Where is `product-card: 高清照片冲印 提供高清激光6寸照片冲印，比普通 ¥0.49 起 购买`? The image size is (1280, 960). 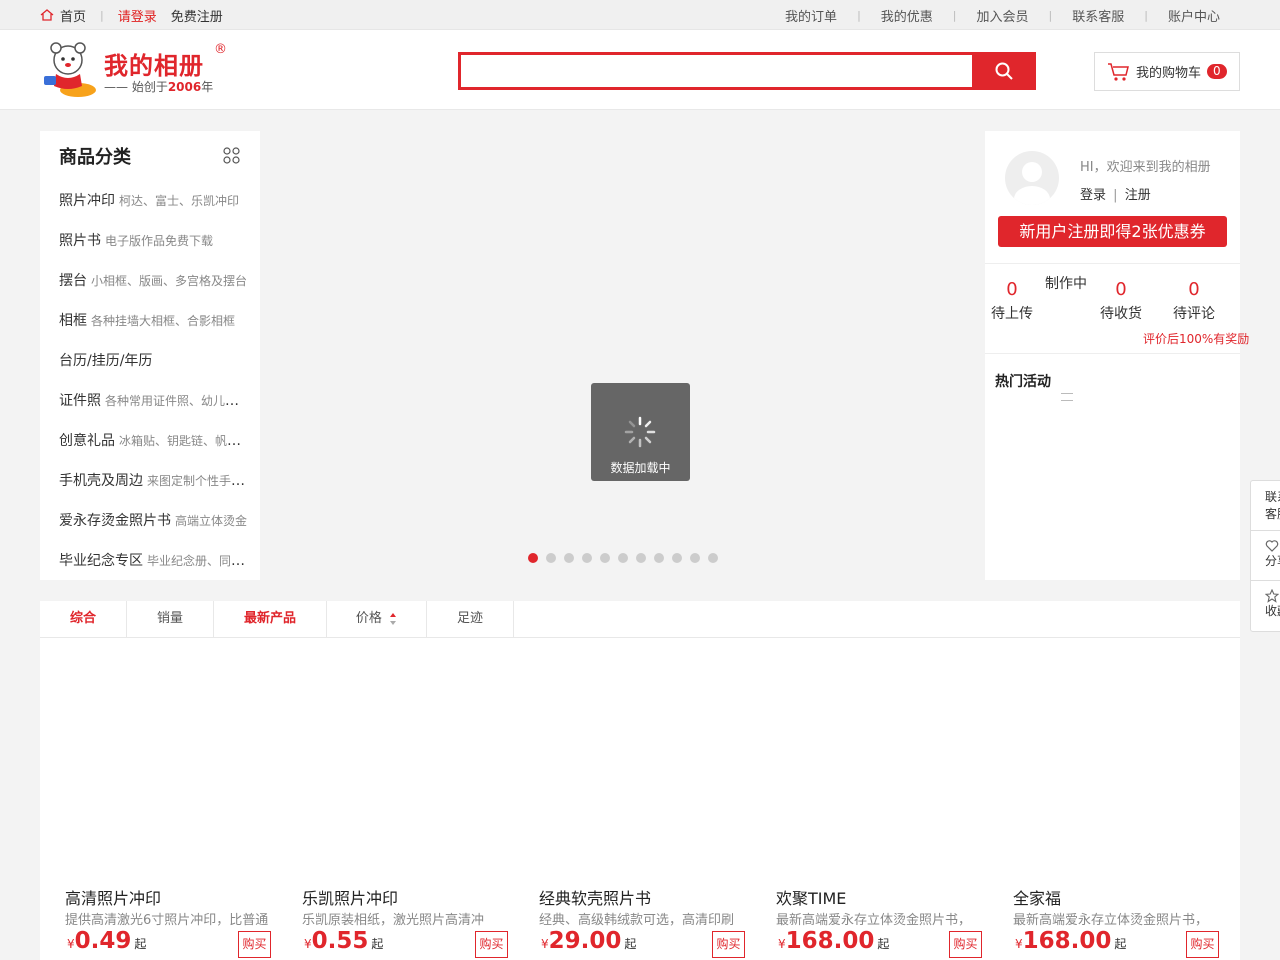
product-card: 高清照片冲印 提供高清激光6寸照片冲印，比普通 ¥0.49 起 购买 is located at coordinates (168, 799).